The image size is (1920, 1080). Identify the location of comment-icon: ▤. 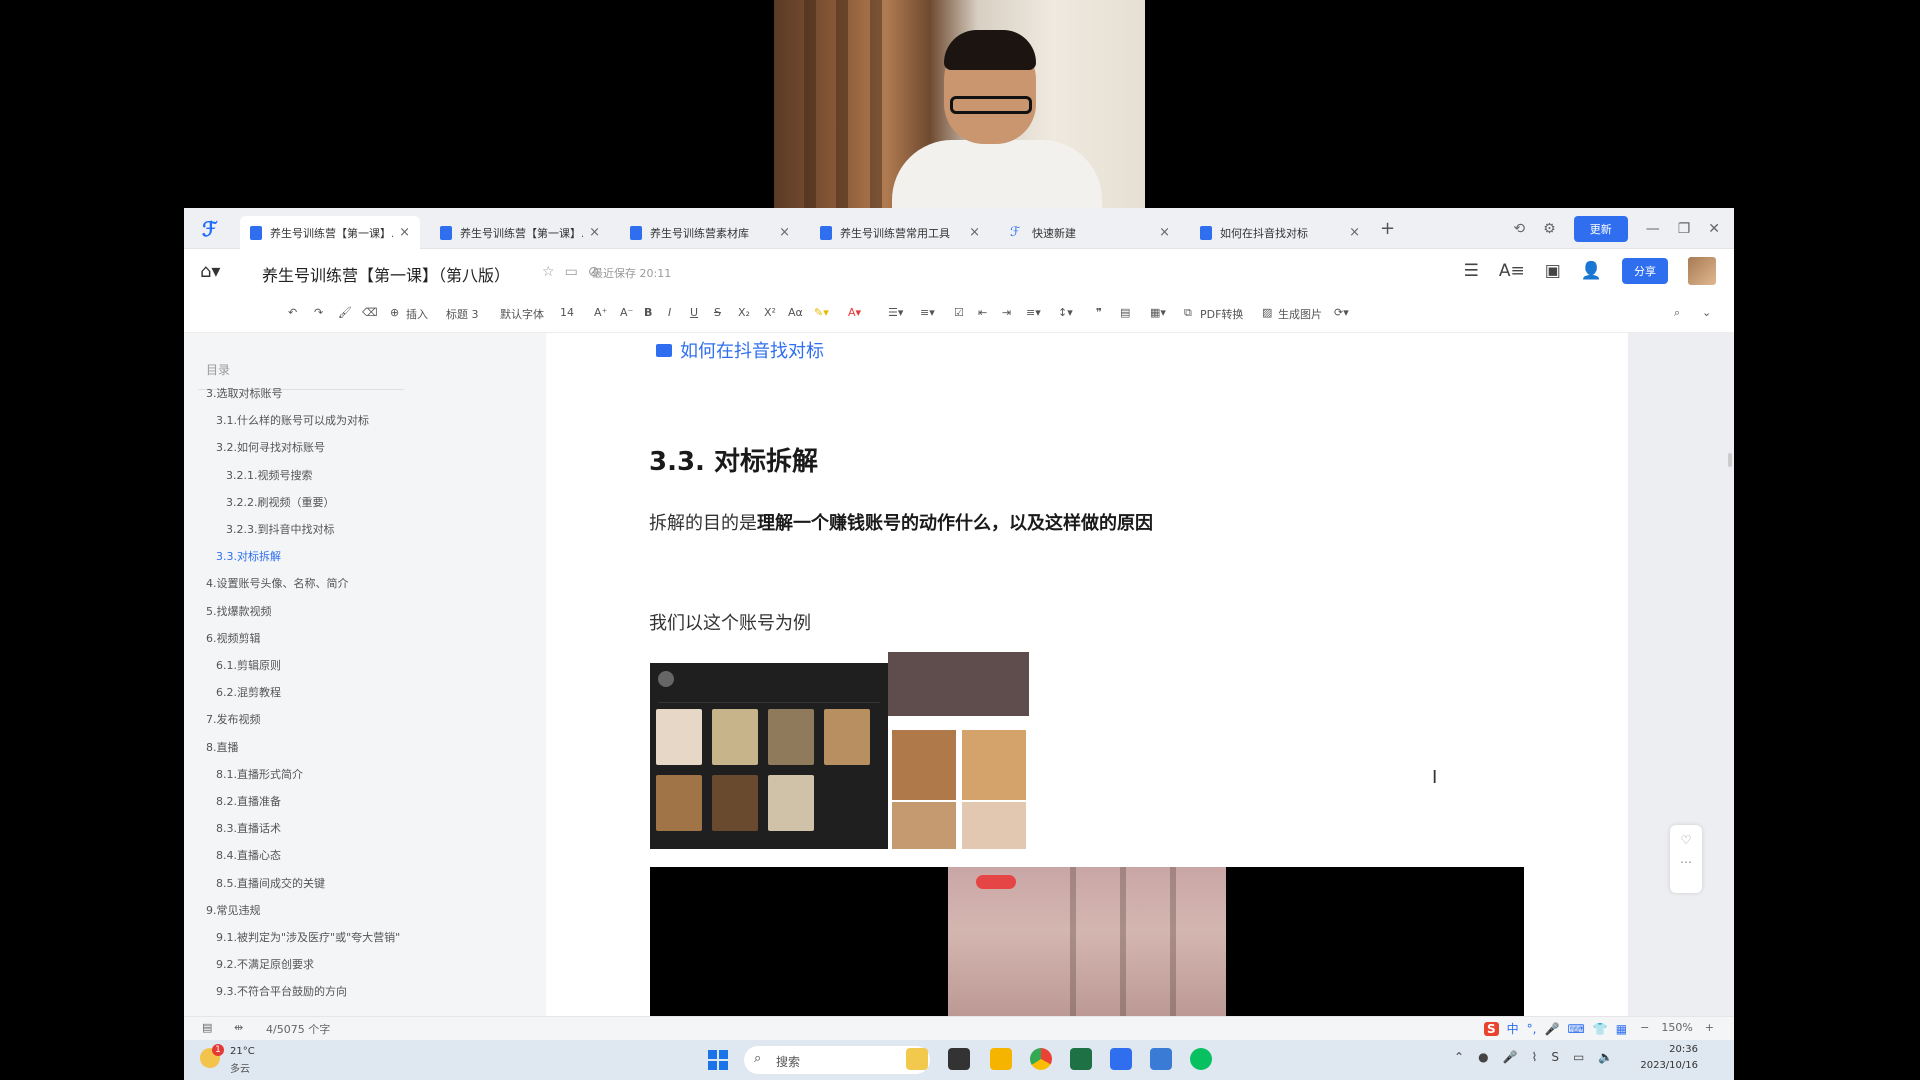
(1125, 312).